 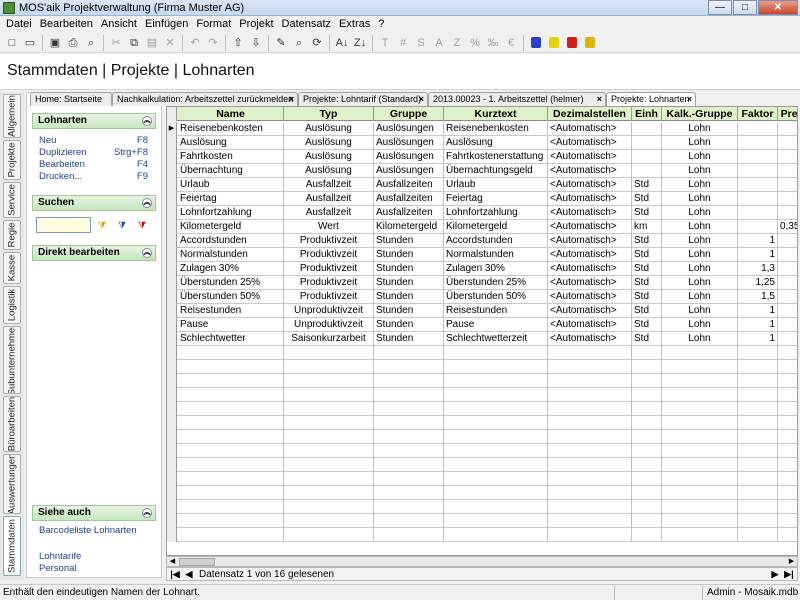 I want to click on link-personal: Personal, so click(x=94, y=569).